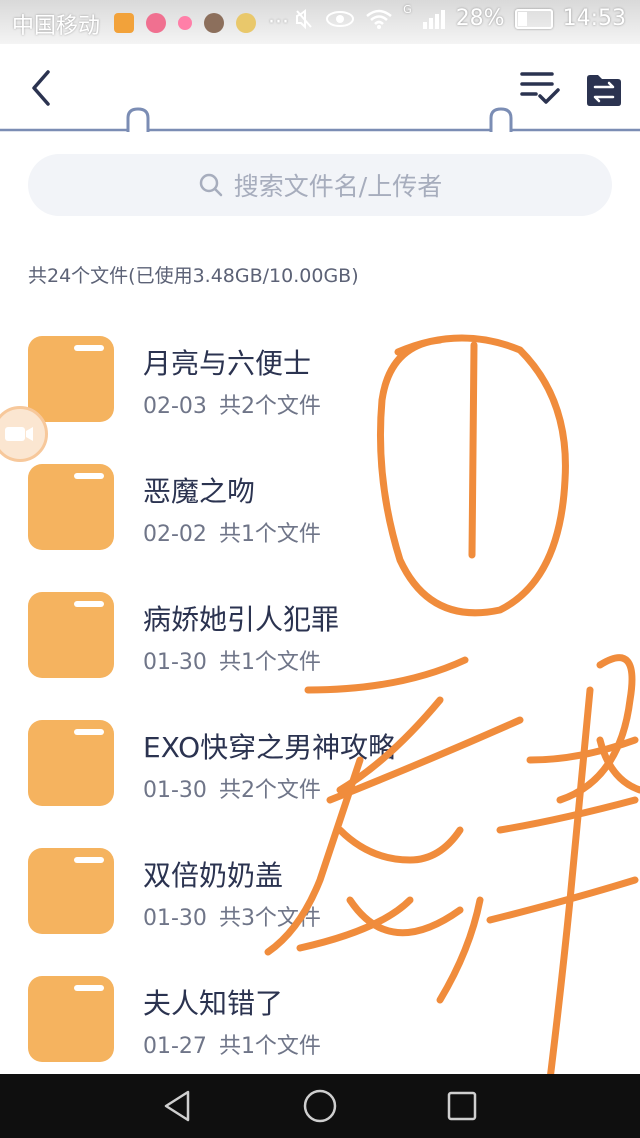 The image size is (640, 1138). Describe the element at coordinates (278, 22) in the screenshot. I see `more-notifications: ···` at that location.